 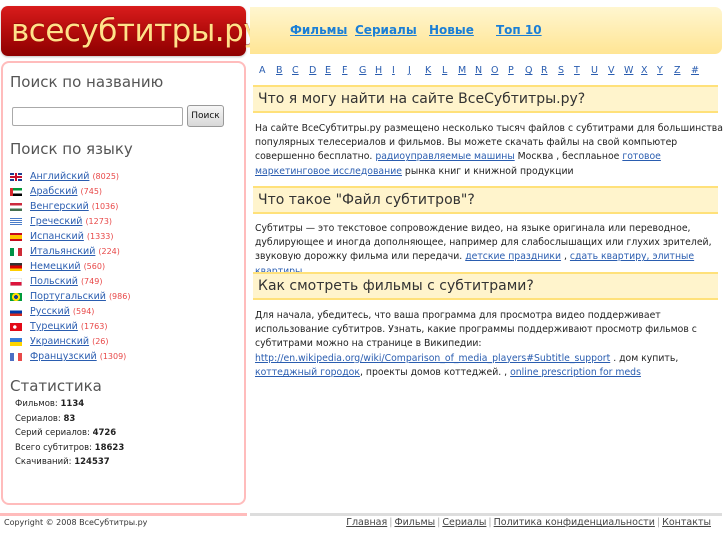 I want to click on alphabet-letter-y: Y, so click(x=660, y=70).